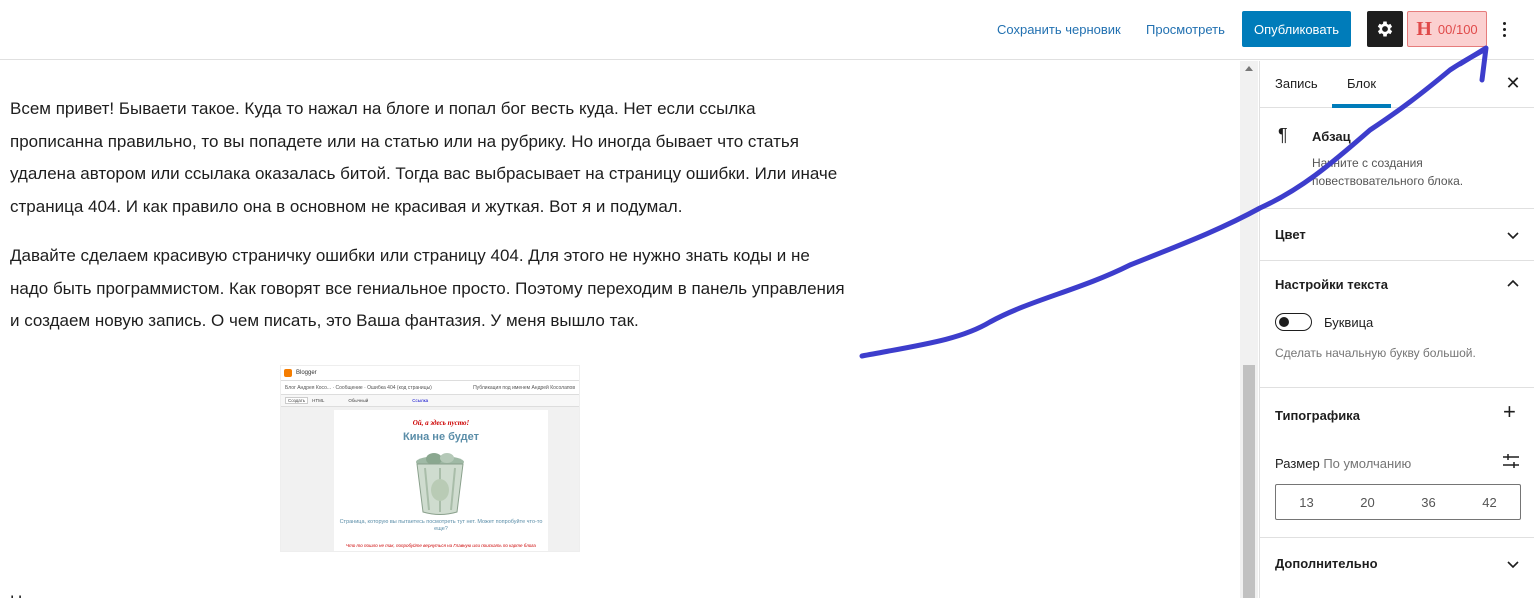 This screenshot has height=598, width=1534. I want to click on tab-post: Запись, so click(1296, 83).